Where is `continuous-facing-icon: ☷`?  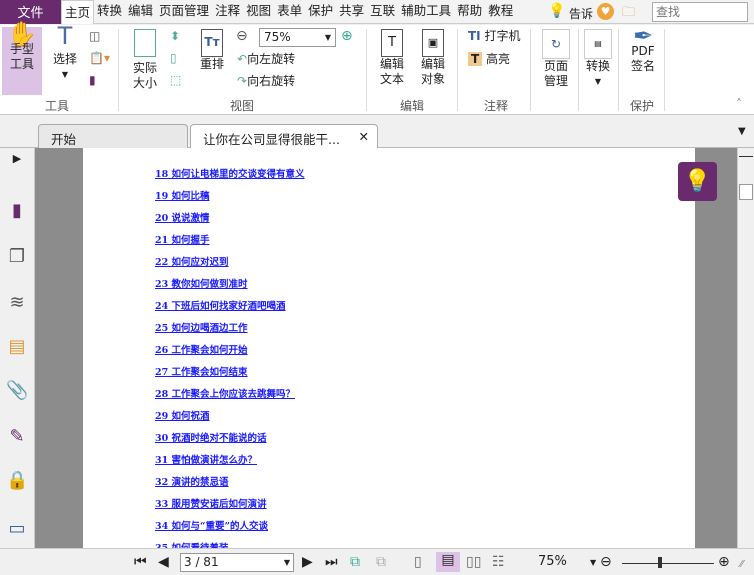
continuous-facing-icon: ☷ is located at coordinates (498, 562).